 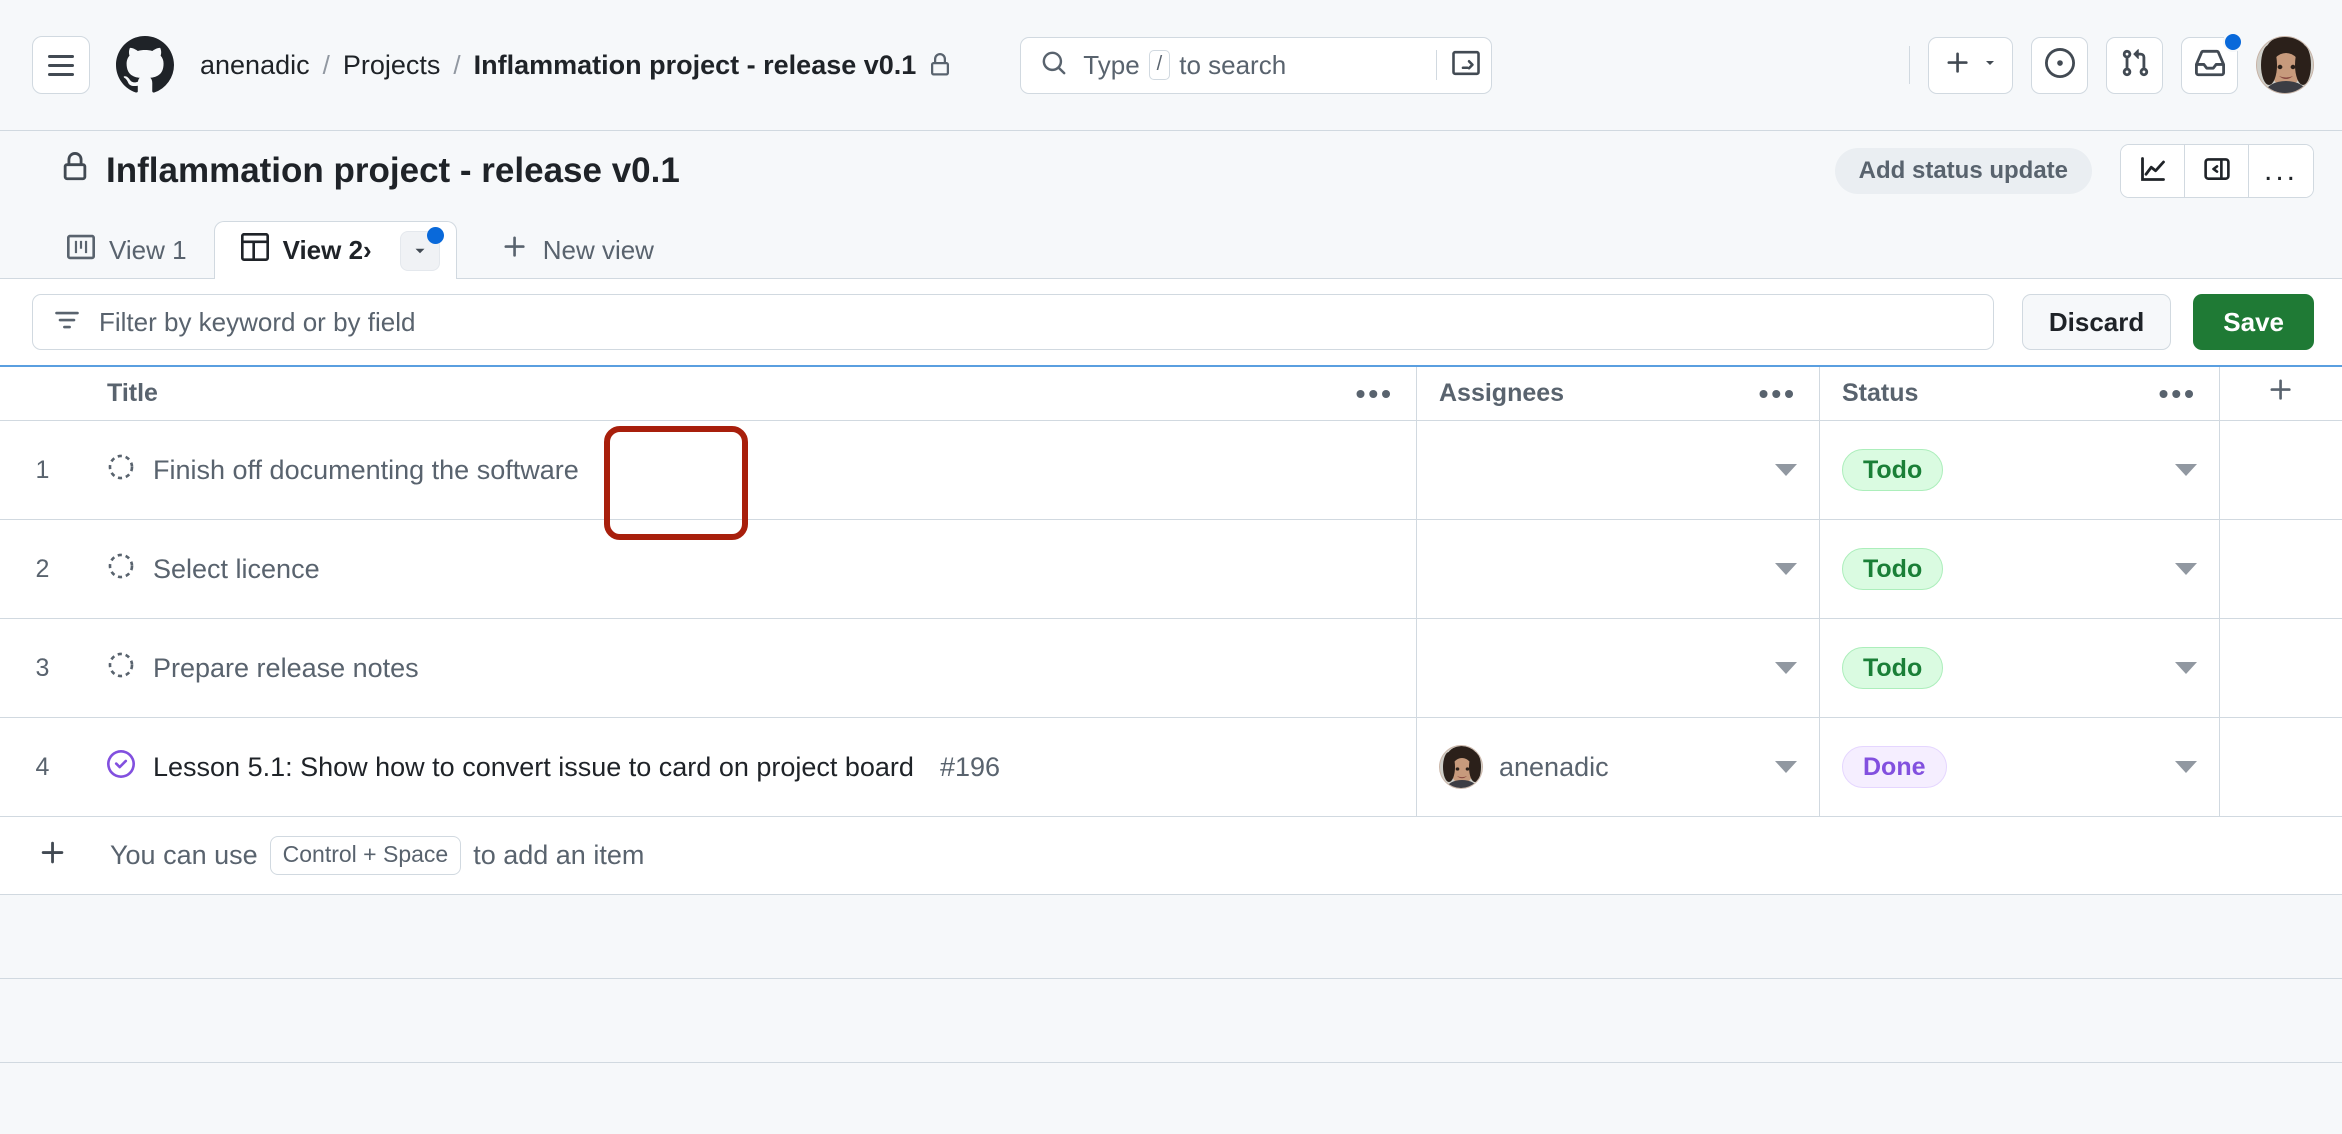 I want to click on project-title-text: Inflammation project - release v0.1, so click(x=393, y=170).